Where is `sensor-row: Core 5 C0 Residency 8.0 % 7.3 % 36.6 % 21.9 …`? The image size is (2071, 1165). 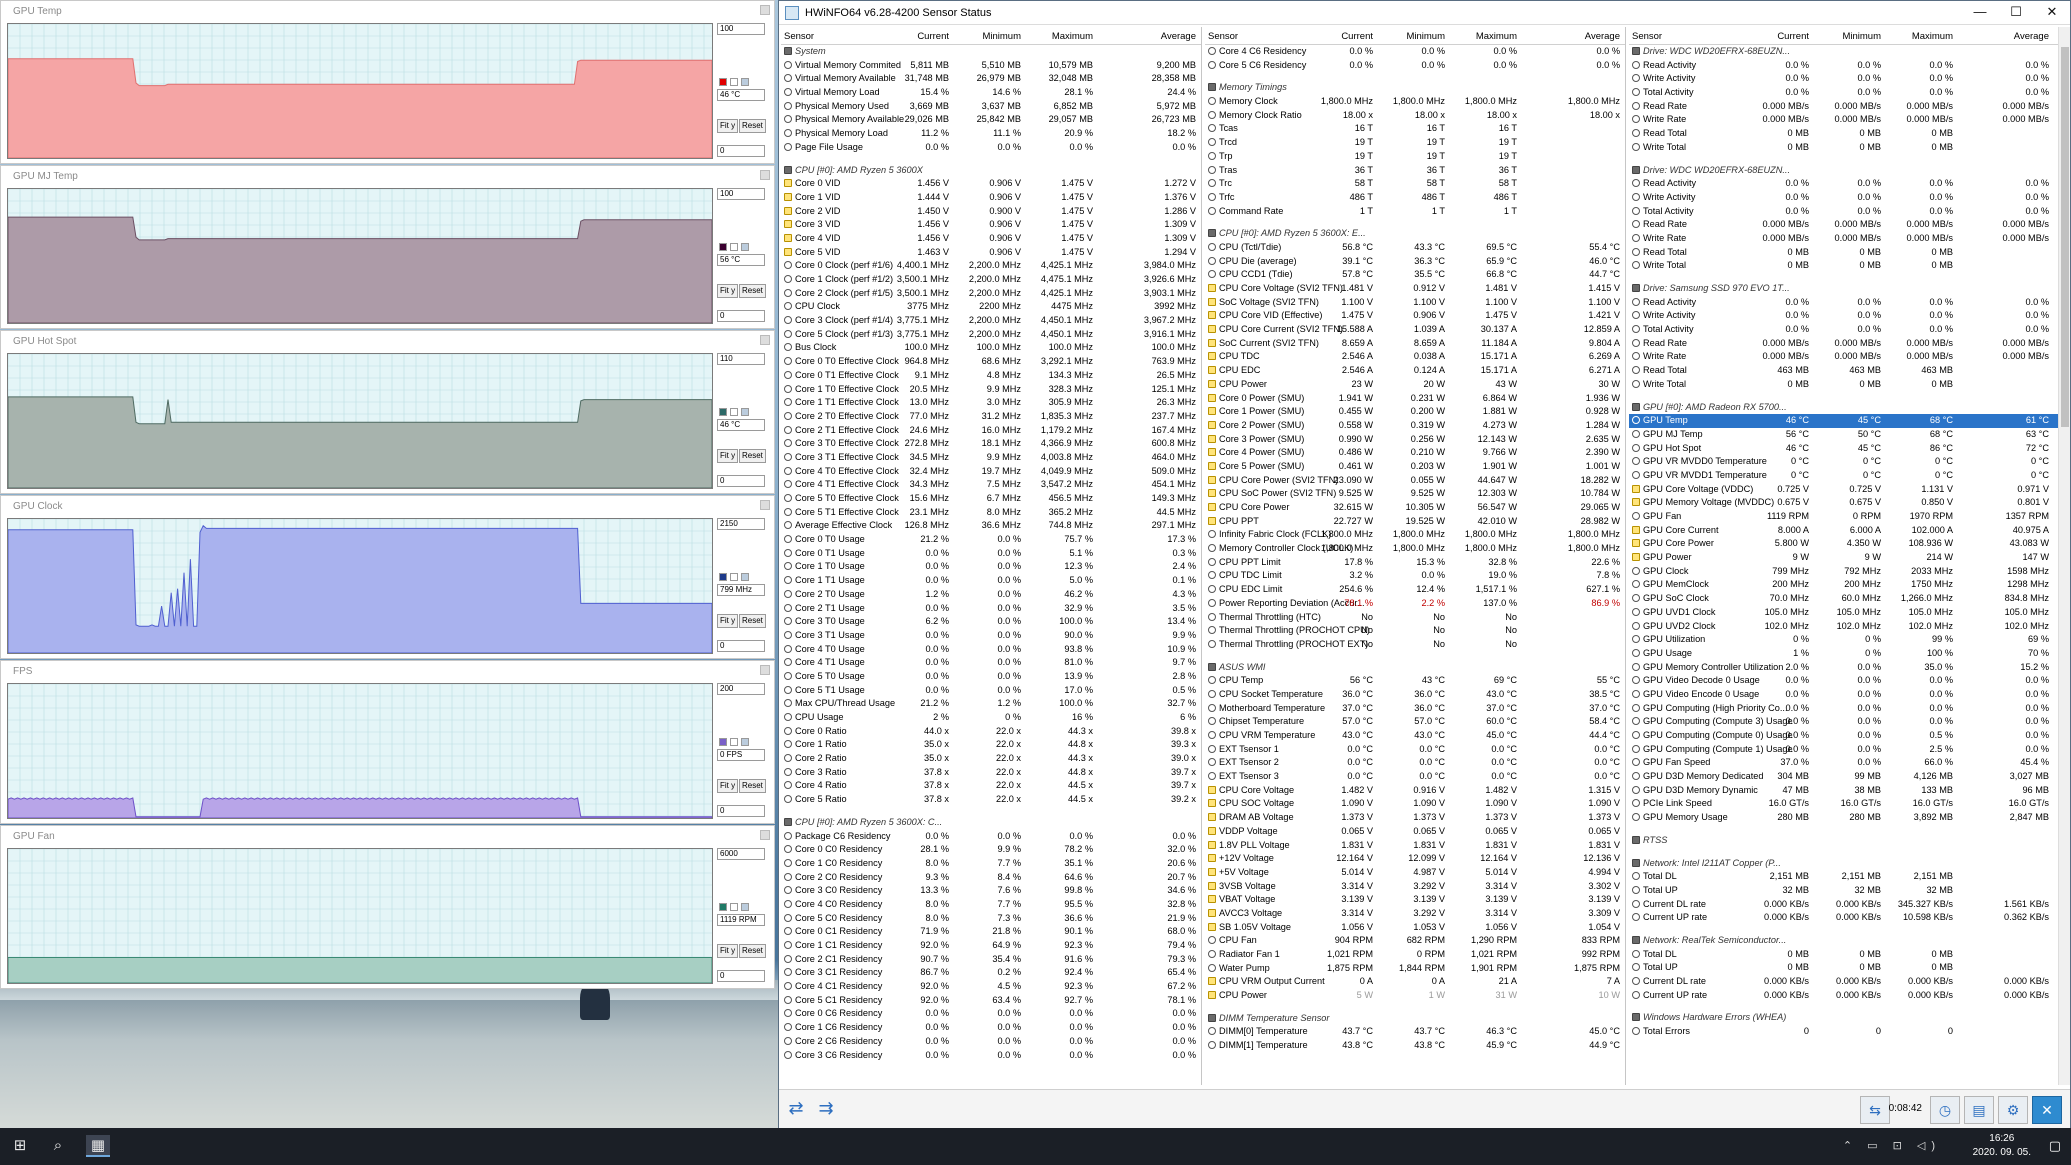 sensor-row: Core 5 C0 Residency 8.0 % 7.3 % 36.6 % 21.9 … is located at coordinates (991, 919).